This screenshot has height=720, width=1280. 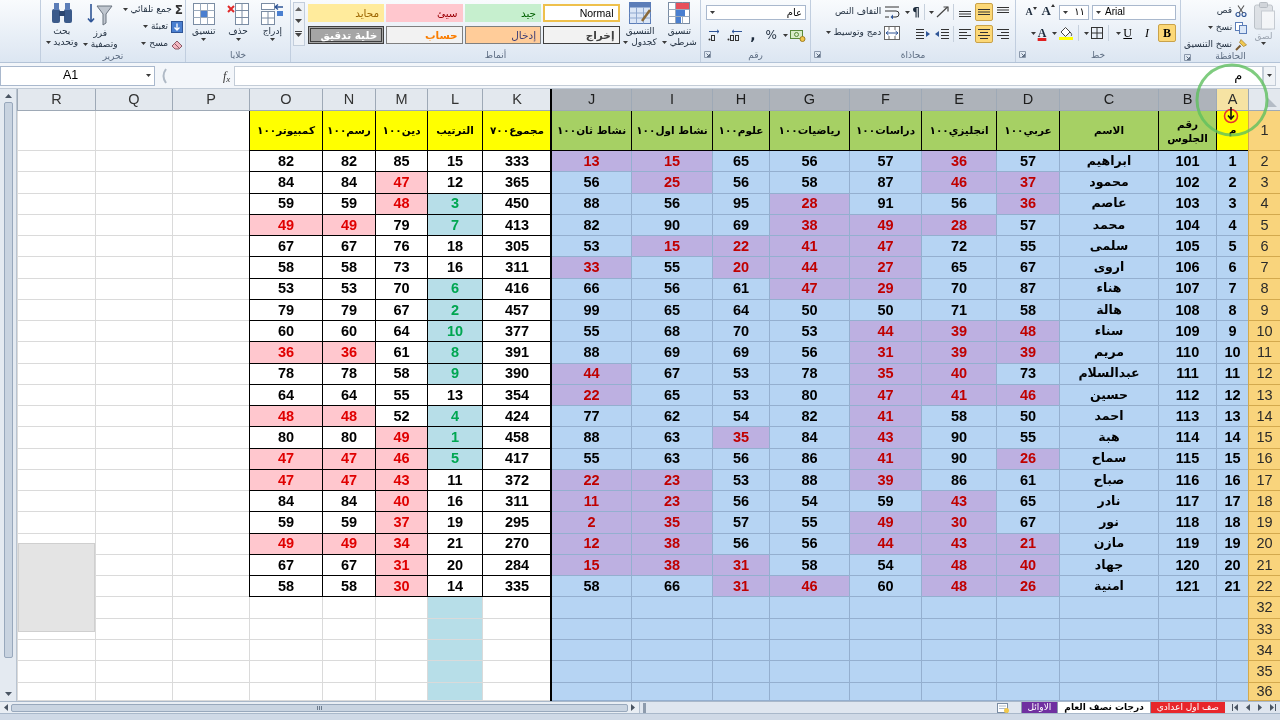 I want to click on vertical-scrollbar, so click(x=8, y=395).